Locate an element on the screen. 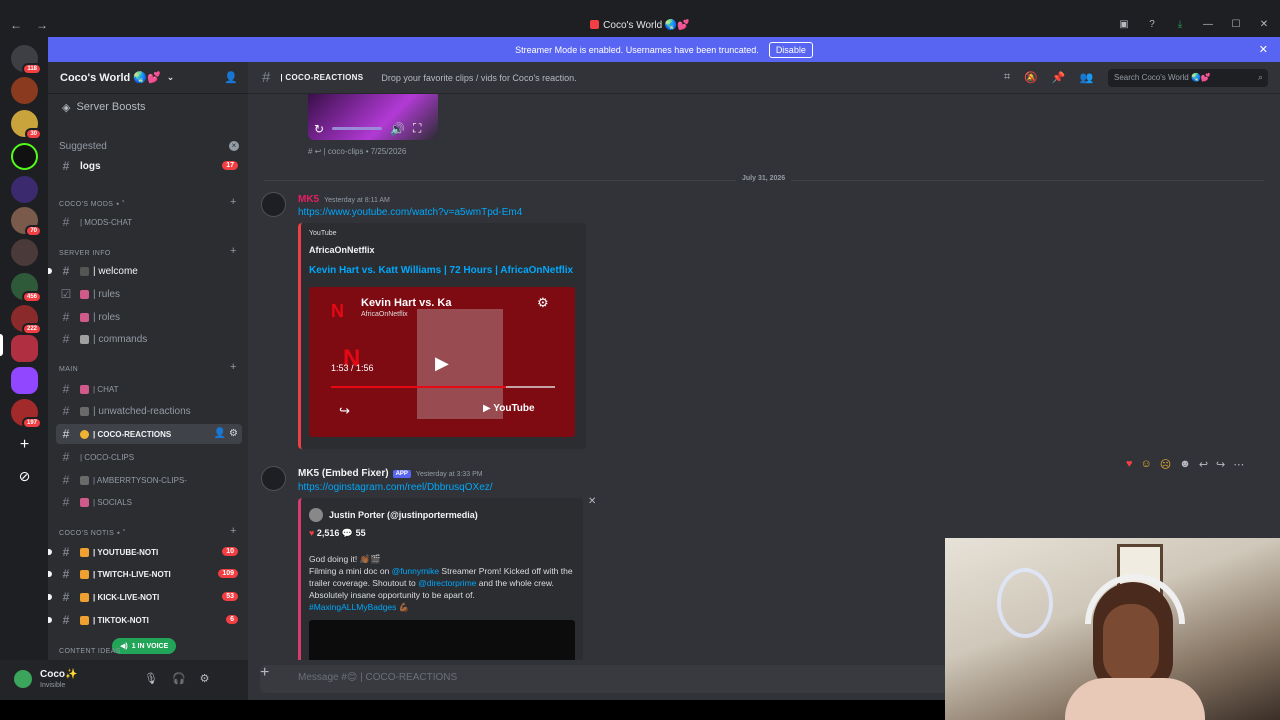 This screenshot has width=1280, height=720. channel-coco-reactions: # | COCO-REACTIONS 👤 ⚙ is located at coordinates (149, 434).